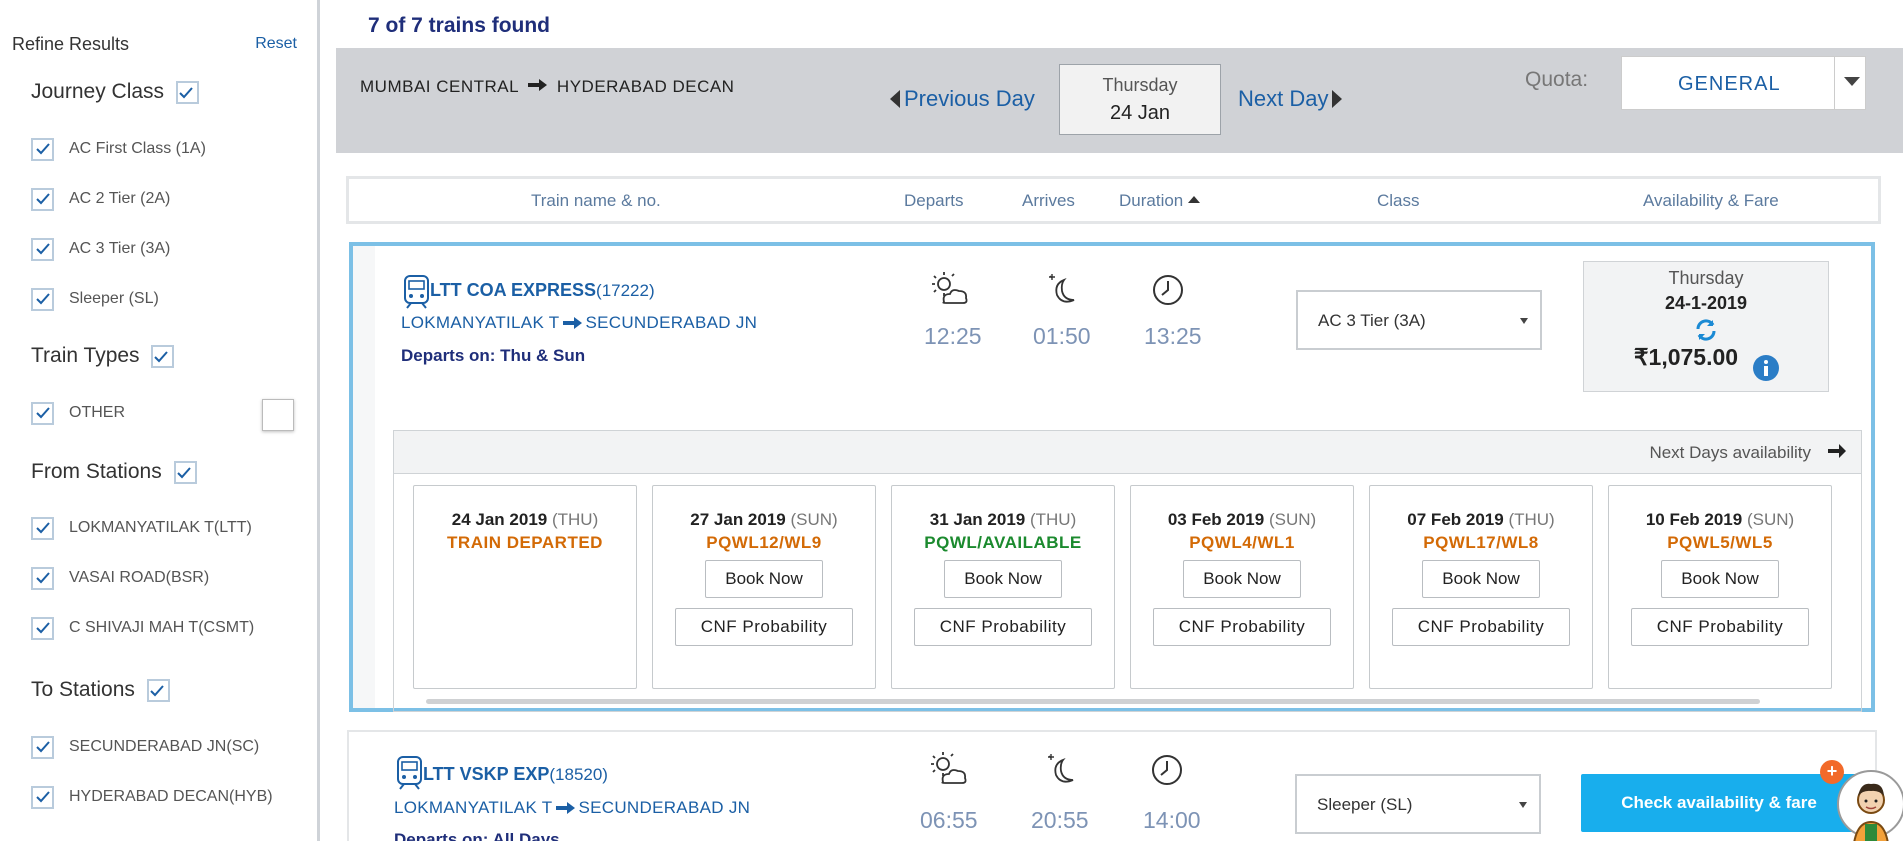  Describe the element at coordinates (962, 99) in the screenshot. I see `previous-day-link: Previous Day` at that location.